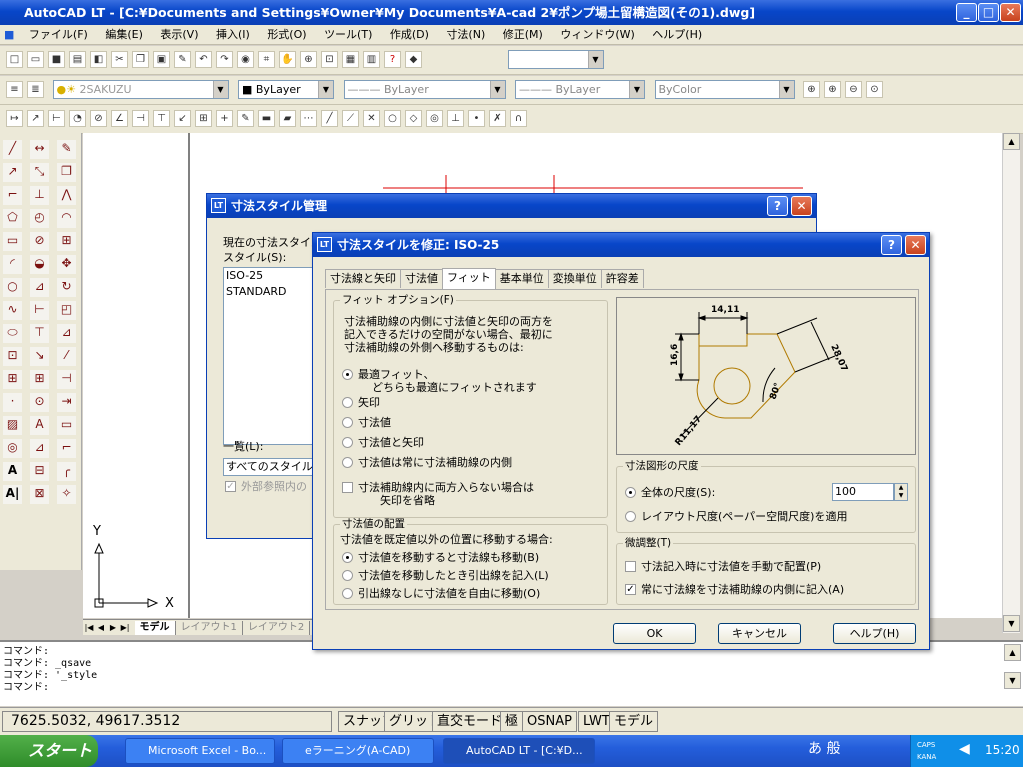 The height and width of the screenshot is (767, 1023). I want to click on suppress-arrows-checkbox, so click(347, 487).